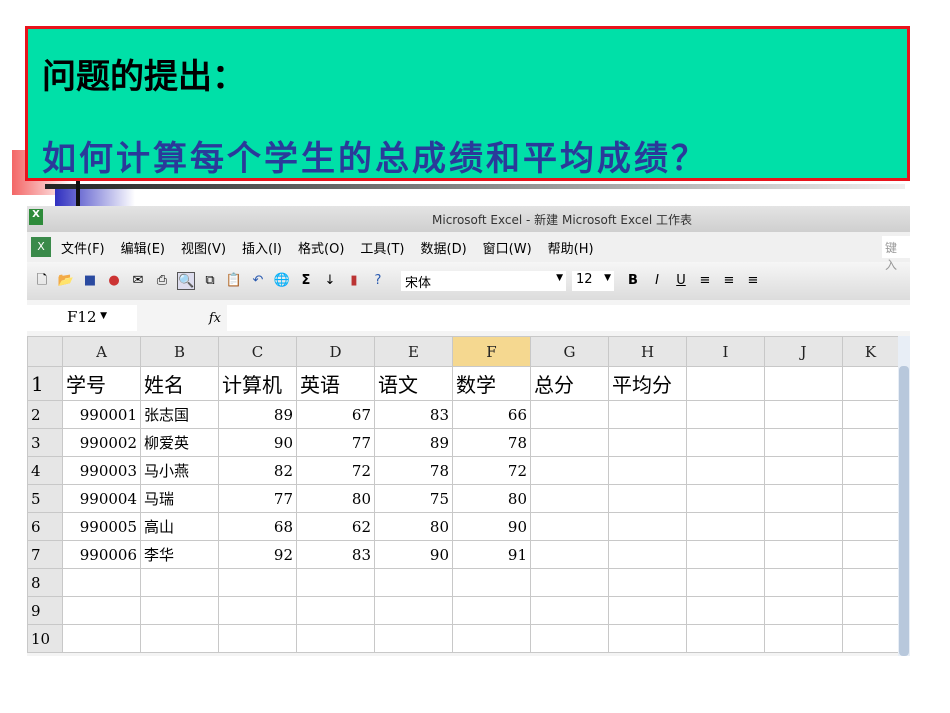 The height and width of the screenshot is (713, 950). I want to click on cell-F8, so click(491, 582).